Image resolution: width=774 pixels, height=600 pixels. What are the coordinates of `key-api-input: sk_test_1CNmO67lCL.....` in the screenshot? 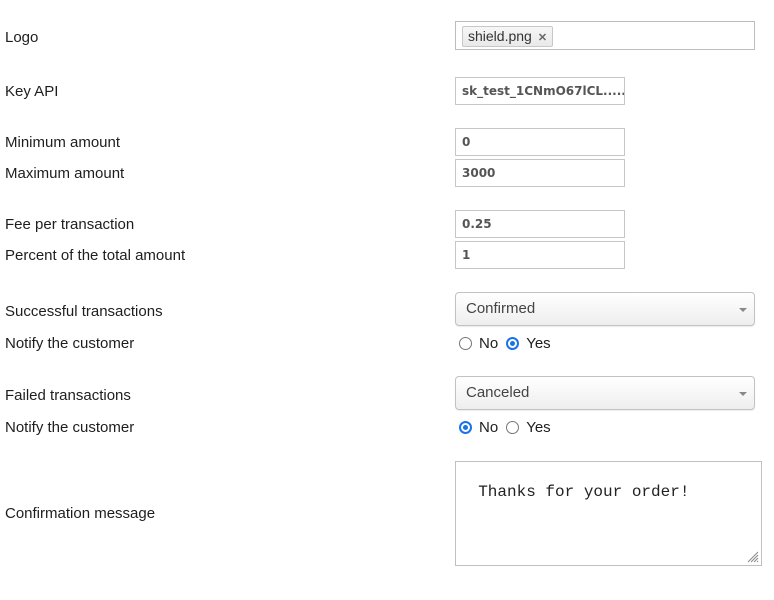 It's located at (540, 91).